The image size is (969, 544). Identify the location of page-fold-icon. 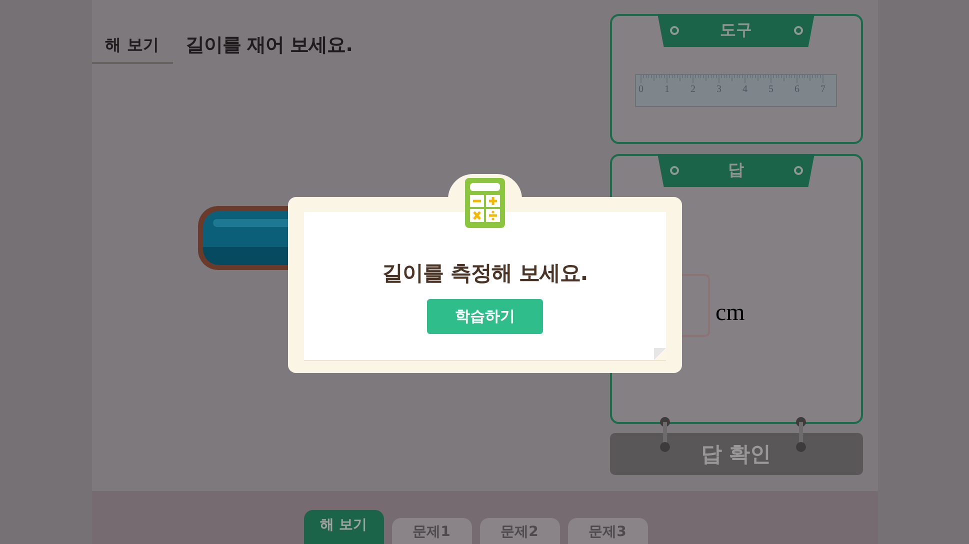
(660, 354).